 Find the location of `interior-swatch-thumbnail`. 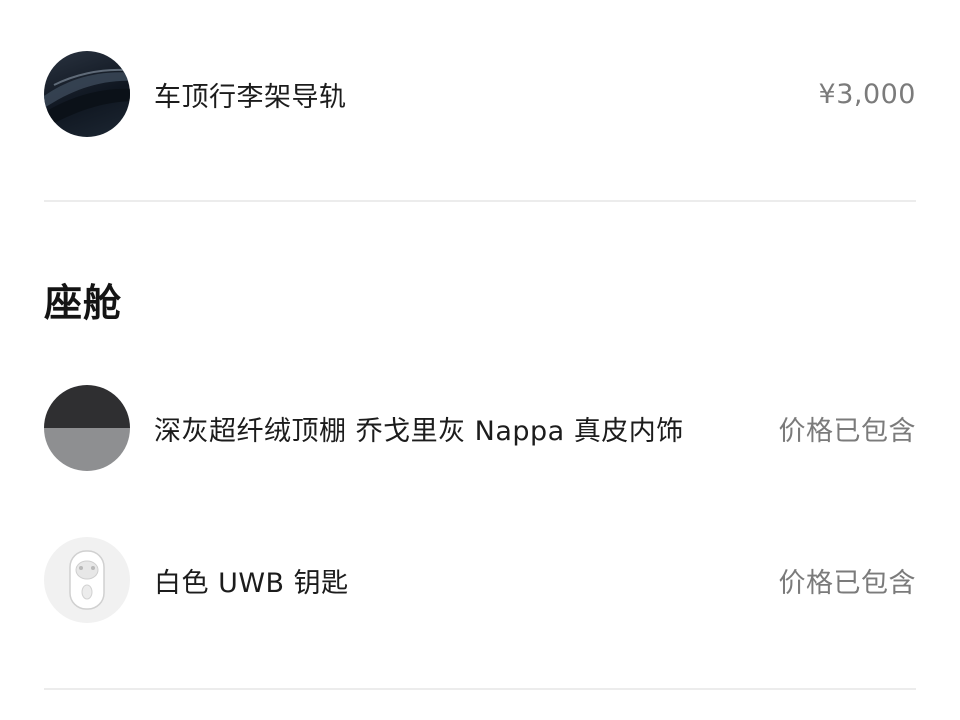

interior-swatch-thumbnail is located at coordinates (87, 428).